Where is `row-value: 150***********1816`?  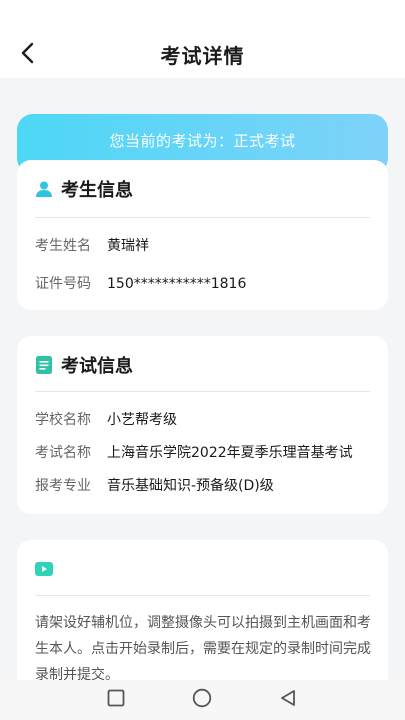
row-value: 150***********1816 is located at coordinates (177, 284).